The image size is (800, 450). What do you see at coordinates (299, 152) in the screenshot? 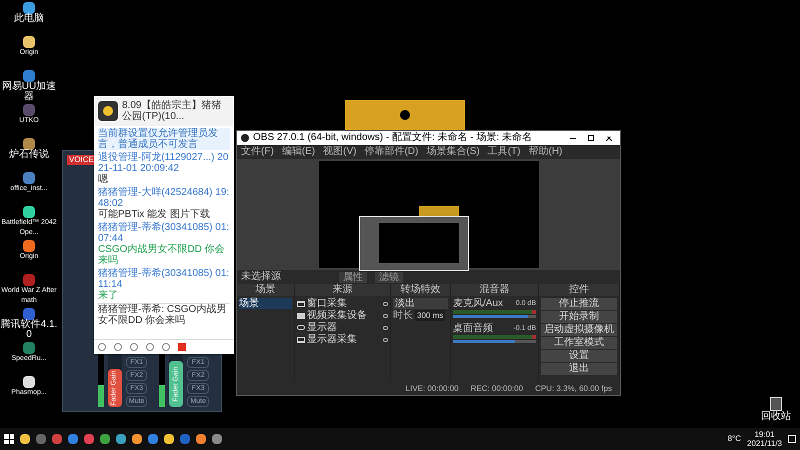
I see `menu-item: 编辑(E)` at bounding box center [299, 152].